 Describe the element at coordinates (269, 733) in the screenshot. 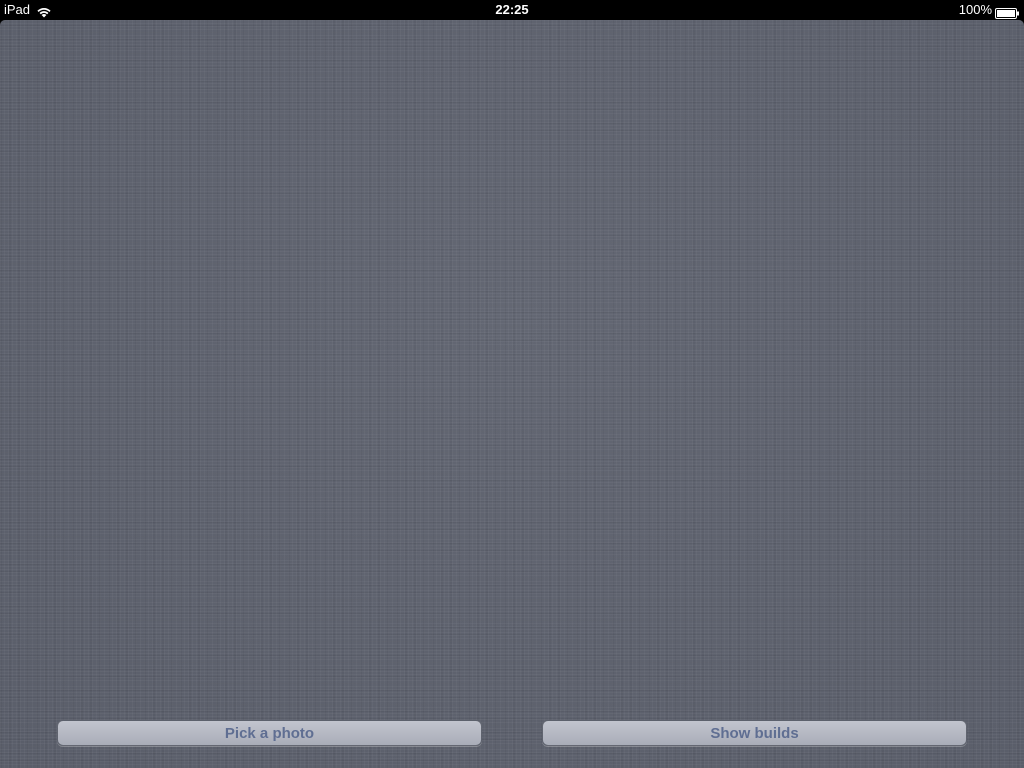

I see `pick-photo-button: Pick a photo` at that location.